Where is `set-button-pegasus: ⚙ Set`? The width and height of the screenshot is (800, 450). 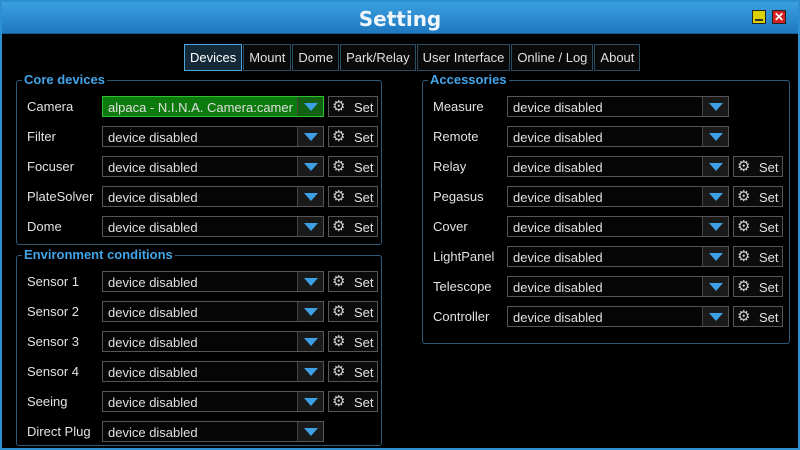 set-button-pegasus: ⚙ Set is located at coordinates (758, 196).